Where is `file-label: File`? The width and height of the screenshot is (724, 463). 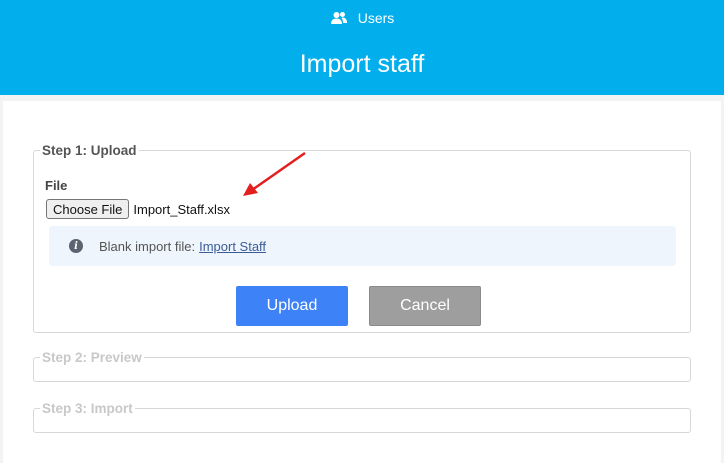 file-label: File is located at coordinates (56, 185).